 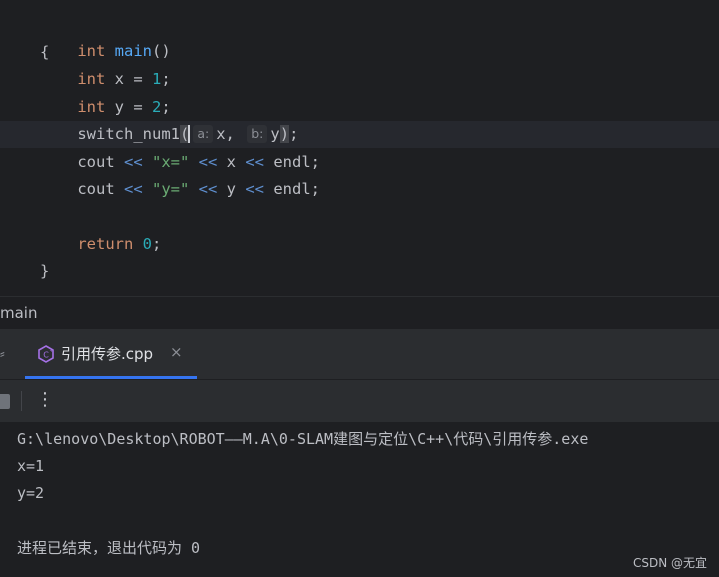 I want to click on more-options-icon: ⋮, so click(x=45, y=400).